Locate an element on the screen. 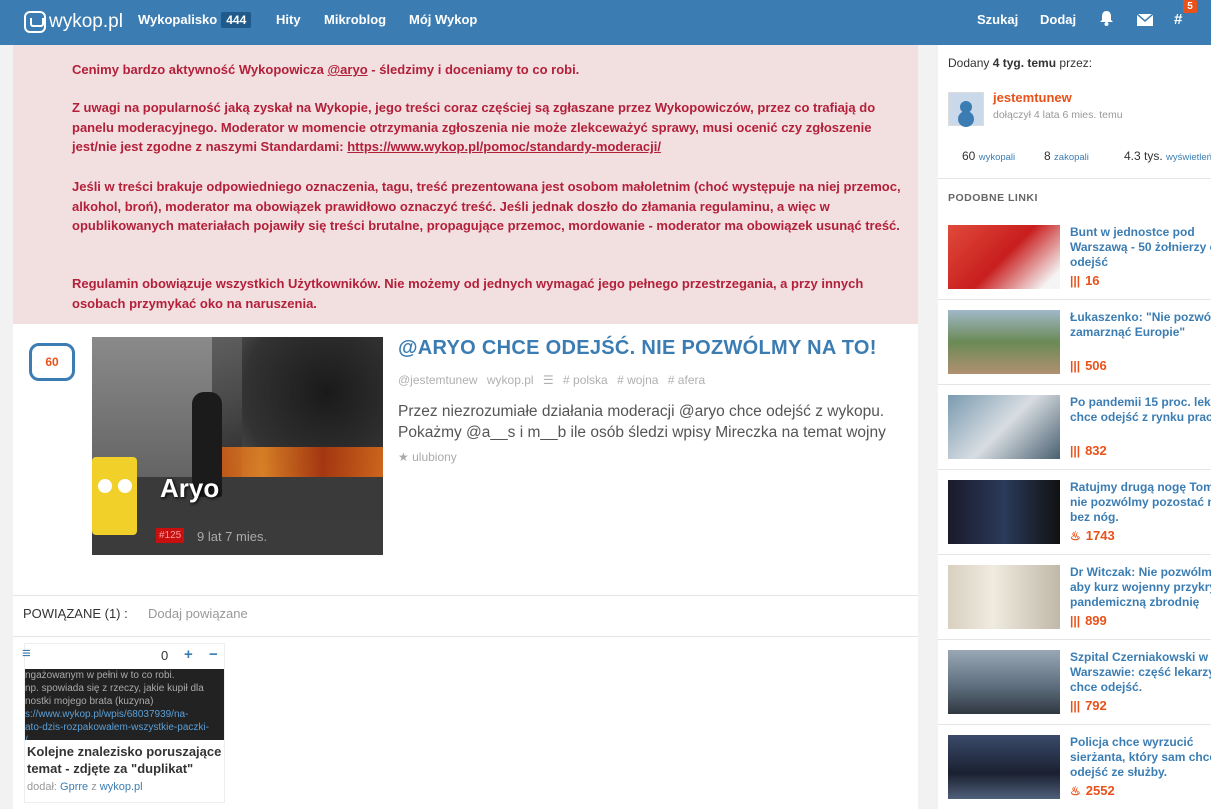 The height and width of the screenshot is (809, 1211). post-thumbnail: Aryo #125 9 lat 7 mies. is located at coordinates (237, 446).